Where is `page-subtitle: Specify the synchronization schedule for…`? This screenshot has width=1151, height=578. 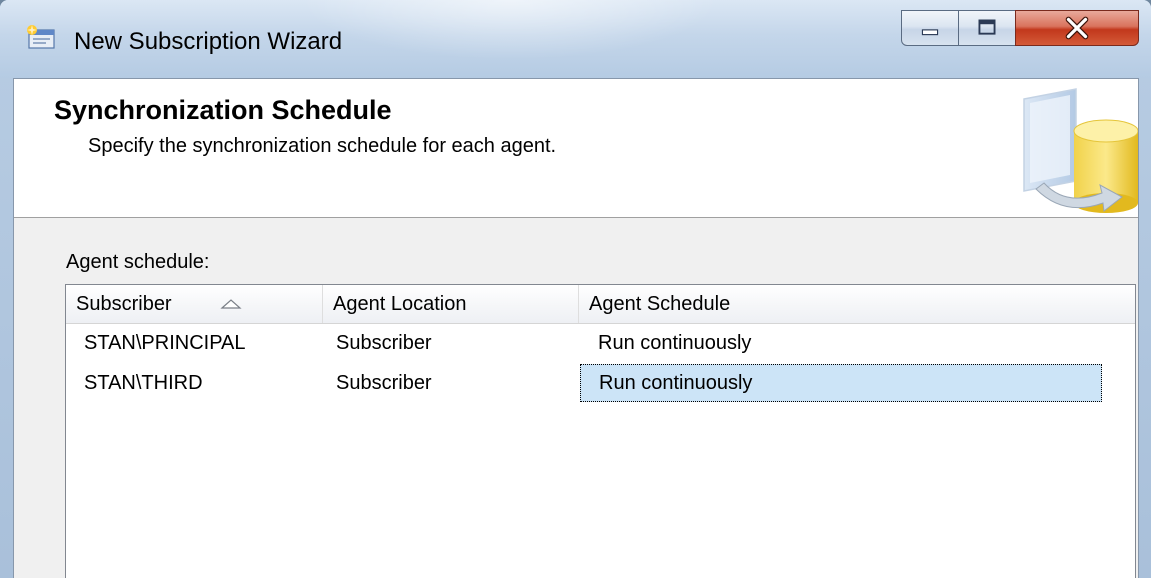
page-subtitle: Specify the synchronization schedule for… is located at coordinates (322, 146).